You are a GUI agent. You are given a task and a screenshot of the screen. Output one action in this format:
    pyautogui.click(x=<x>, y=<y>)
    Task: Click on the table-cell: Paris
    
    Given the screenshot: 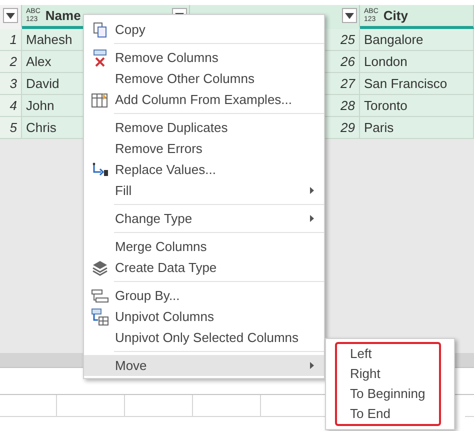 What is the action you would take?
    pyautogui.click(x=417, y=128)
    